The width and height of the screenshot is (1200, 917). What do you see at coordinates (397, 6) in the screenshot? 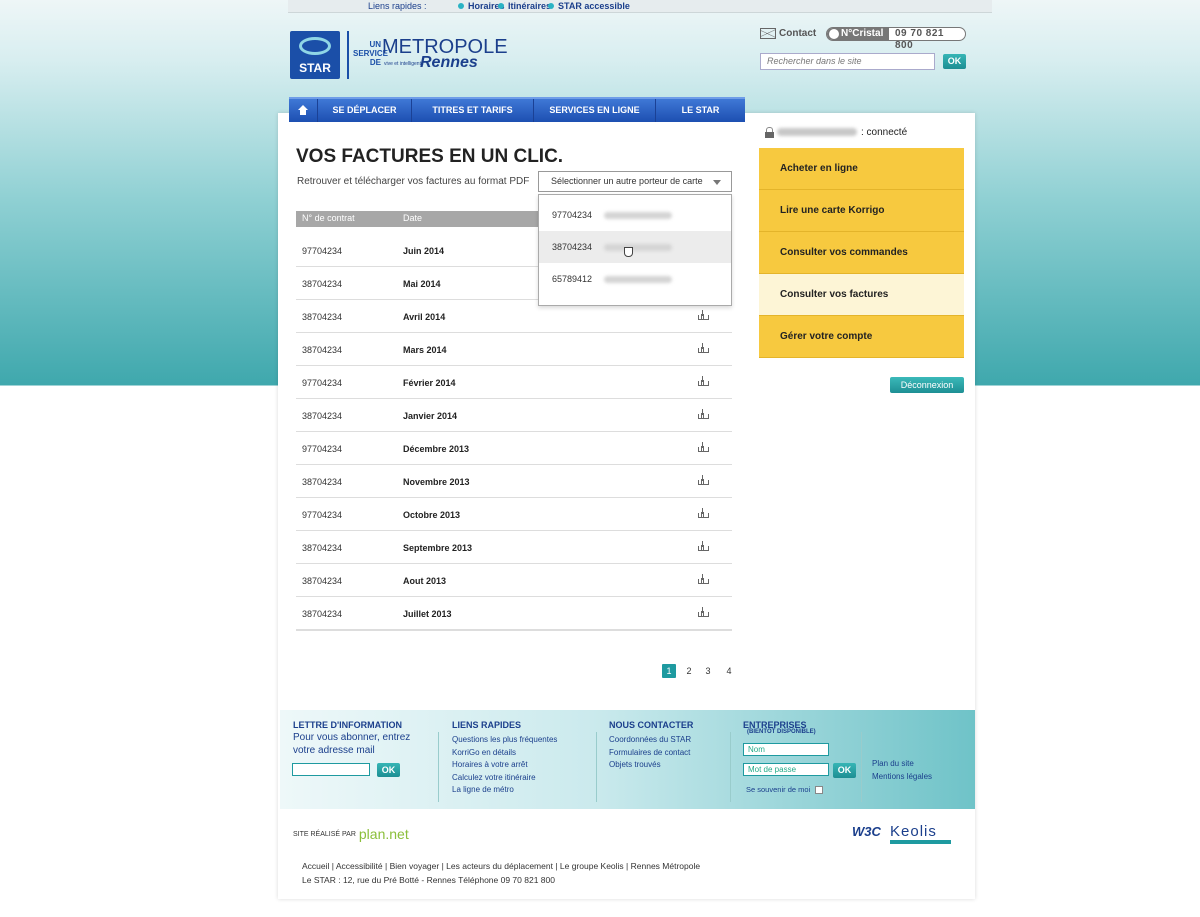
I see `quick-links-label: Liens rapides :` at bounding box center [397, 6].